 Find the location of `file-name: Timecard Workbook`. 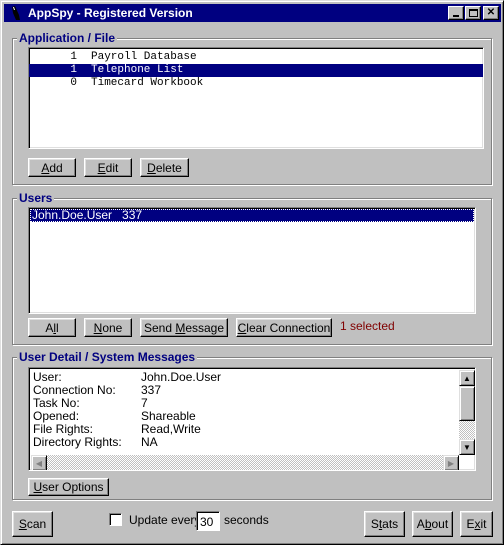

file-name: Timecard Workbook is located at coordinates (147, 83).